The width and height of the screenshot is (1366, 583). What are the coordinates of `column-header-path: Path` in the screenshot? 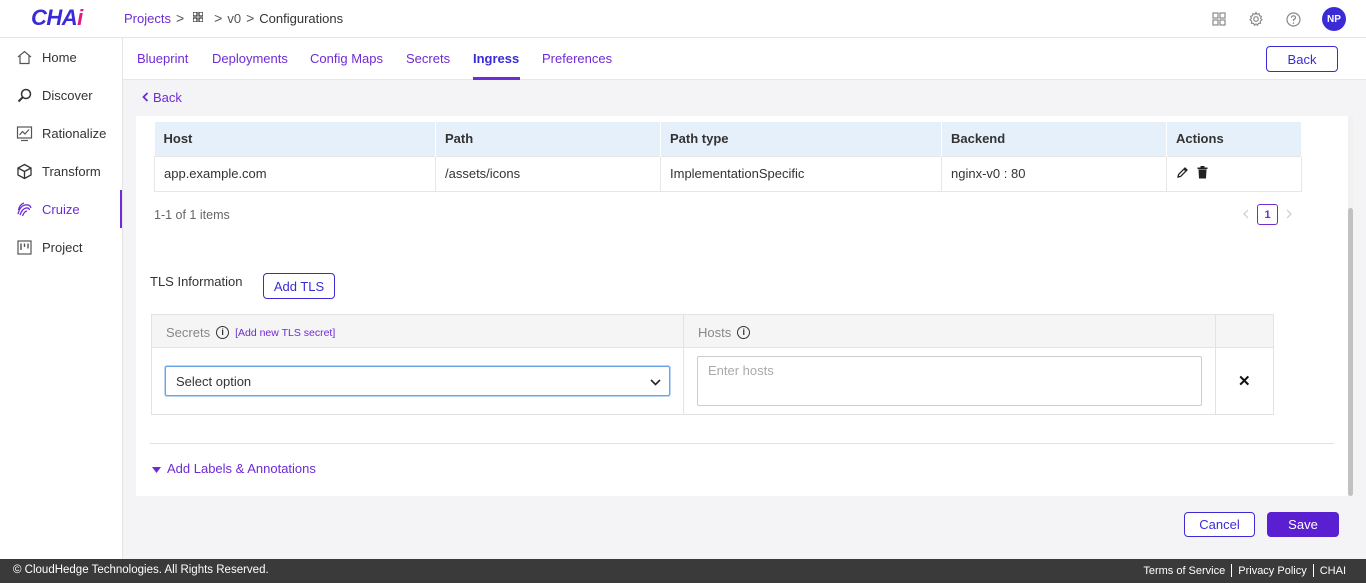 It's located at (548, 139).